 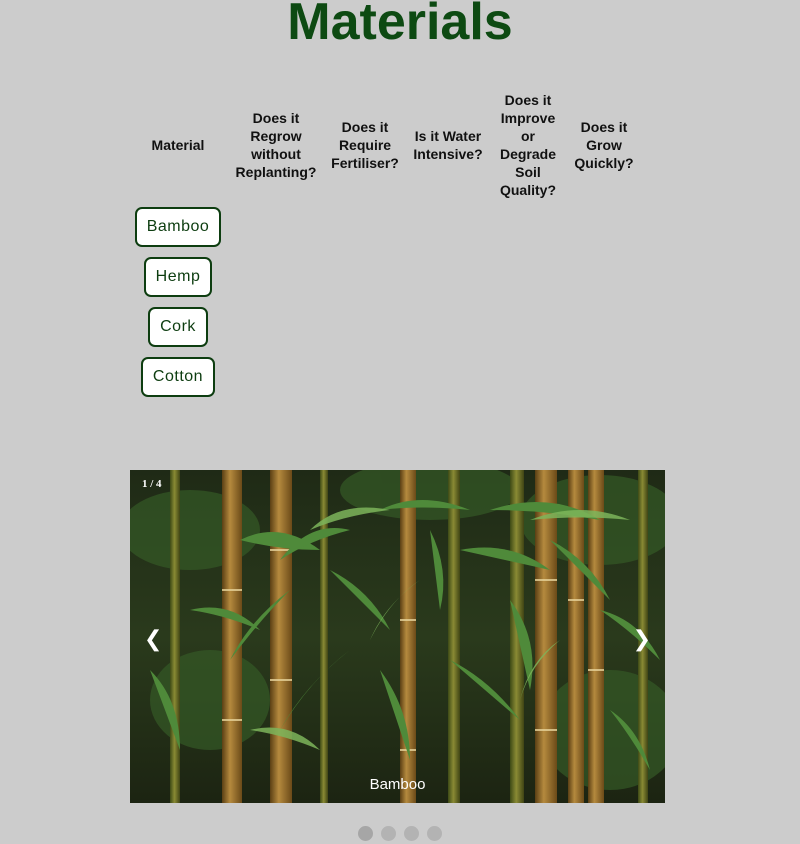 I want to click on material-cell: Cotton, so click(x=178, y=377).